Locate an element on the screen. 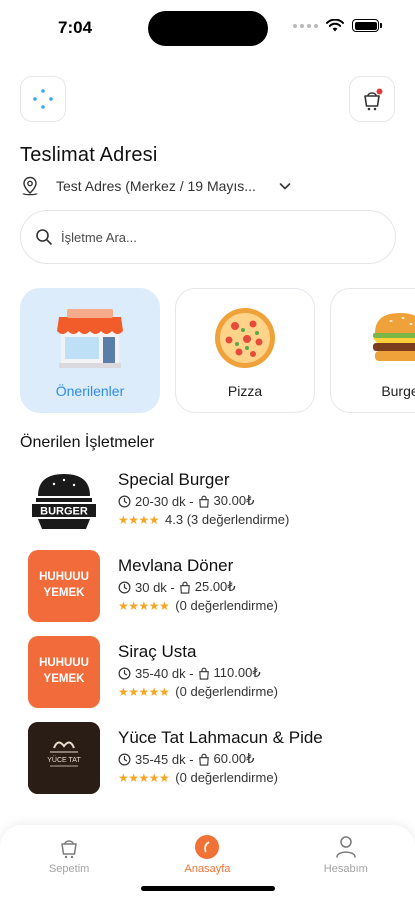 This screenshot has height=900, width=415. min-order: 110.00₺ is located at coordinates (237, 672).